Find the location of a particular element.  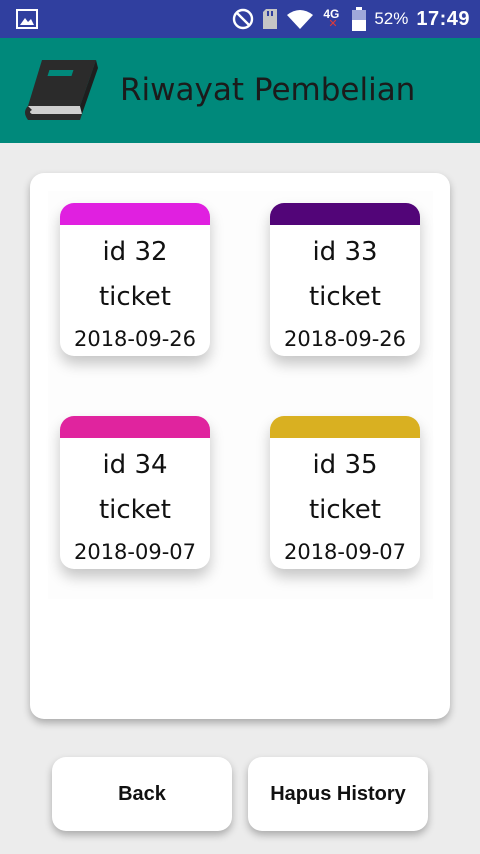

purchase-card: id 32 ticket 2018-09-26 is located at coordinates (135, 279).